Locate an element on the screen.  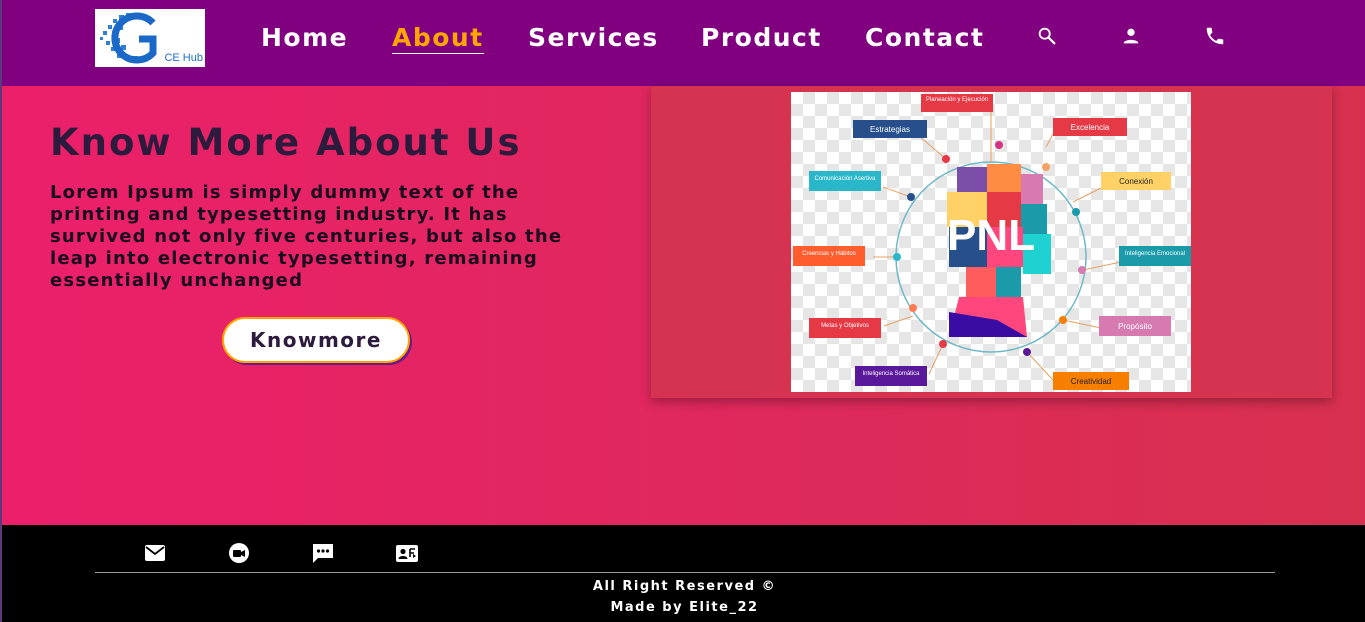
pnl-label-inteligencia-somatica: Inteligencia Somática is located at coordinates (891, 374).